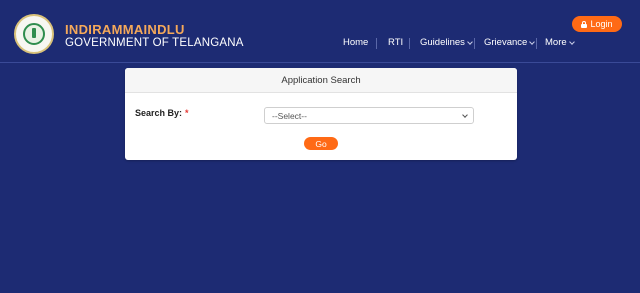 The height and width of the screenshot is (293, 640). I want to click on main-nav: Home RTI Guidelines Grievance More, so click(320, 44).